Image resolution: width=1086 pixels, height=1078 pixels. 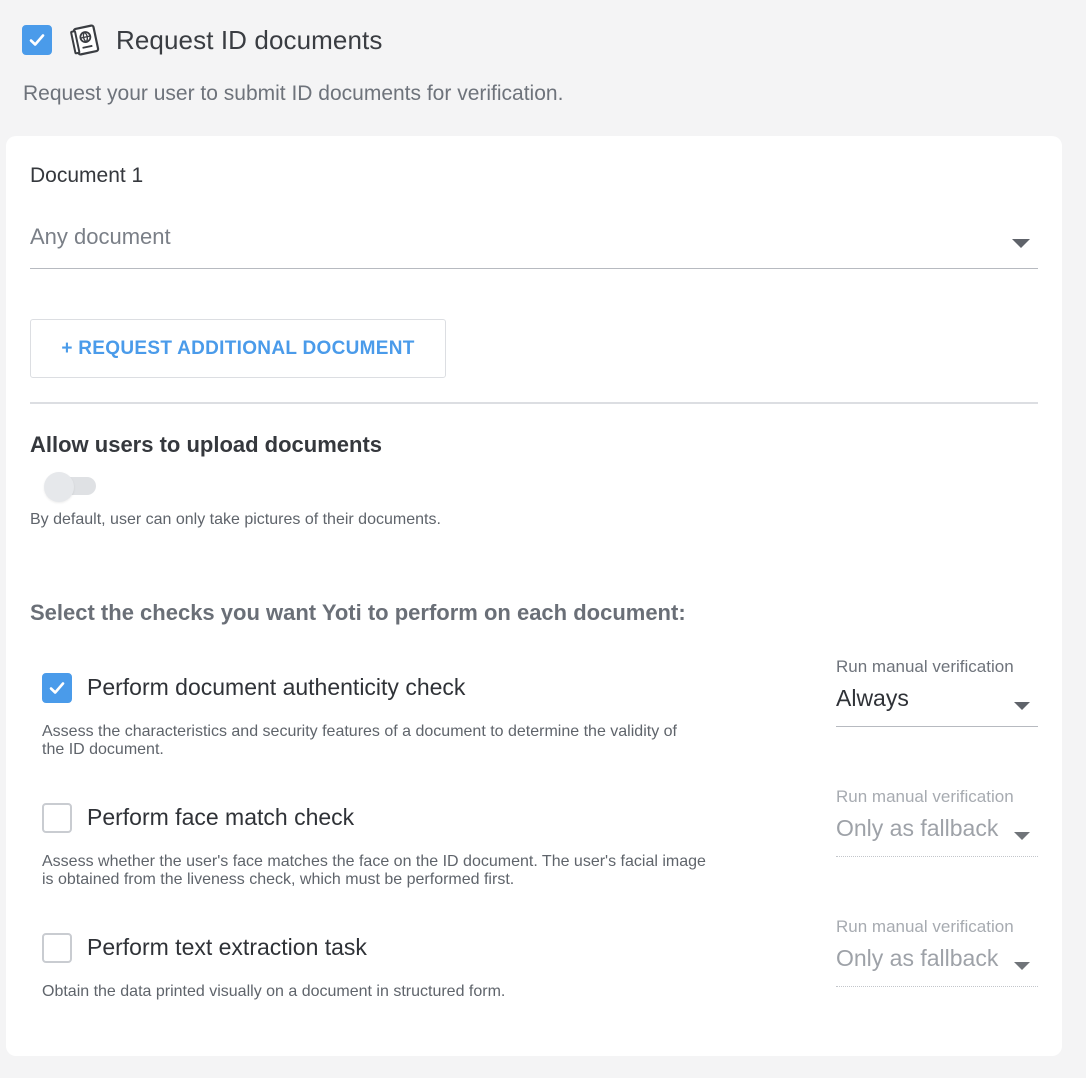 What do you see at coordinates (872, 698) in the screenshot?
I see `manual-verification-value: Always` at bounding box center [872, 698].